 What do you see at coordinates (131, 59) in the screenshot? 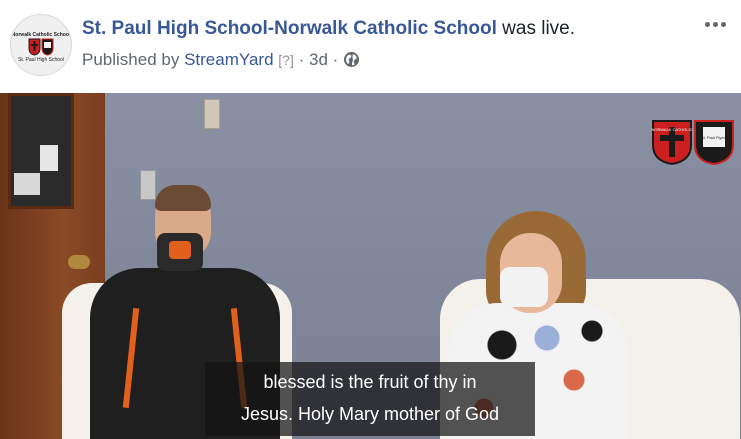
I see `published-by-label: Published by` at bounding box center [131, 59].